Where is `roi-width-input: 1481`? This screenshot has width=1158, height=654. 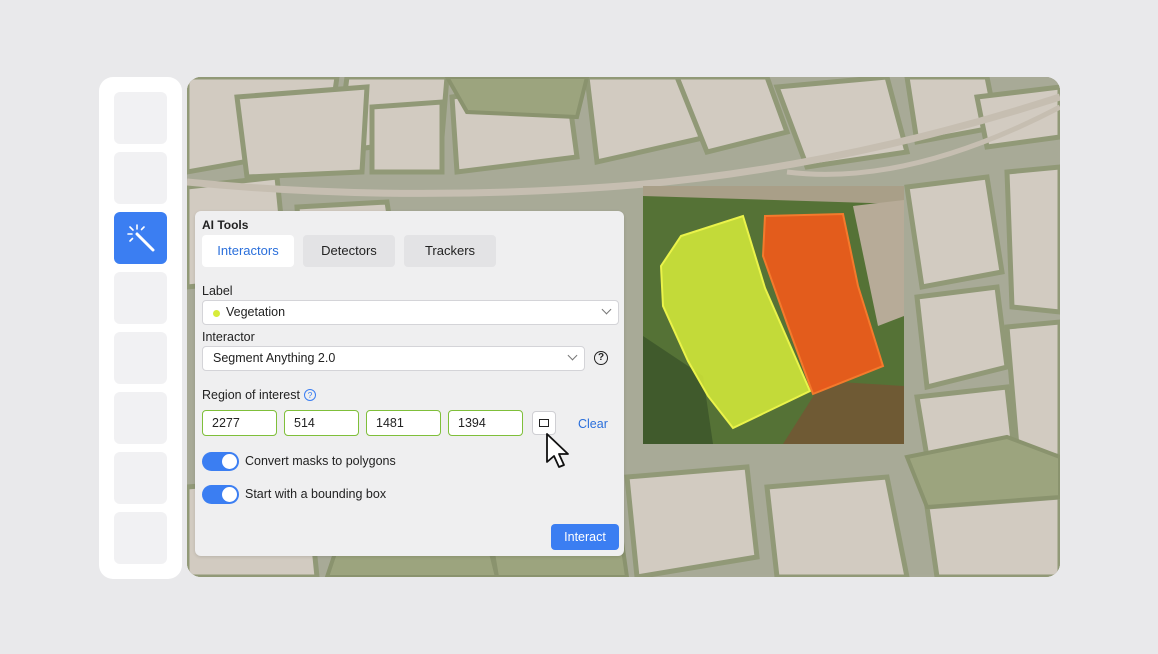
roi-width-input: 1481 is located at coordinates (403, 423).